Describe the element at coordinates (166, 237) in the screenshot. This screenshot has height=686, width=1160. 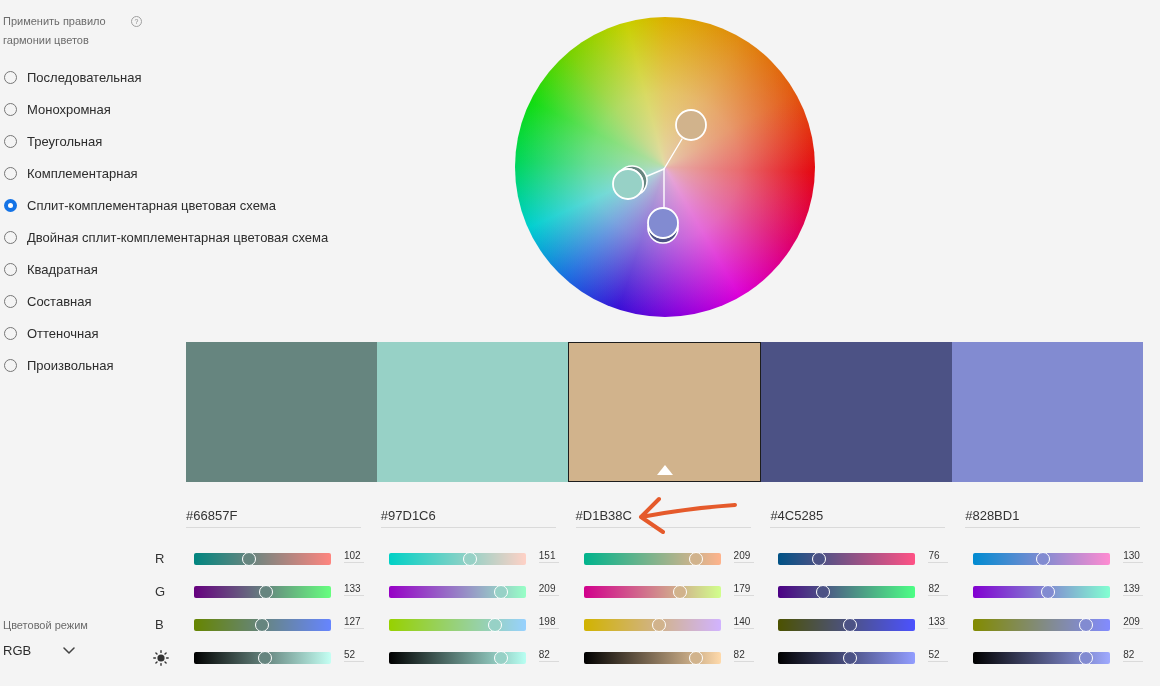
I see `harmony-option: Двойная сплит-комплементарная цветовая схема` at that location.